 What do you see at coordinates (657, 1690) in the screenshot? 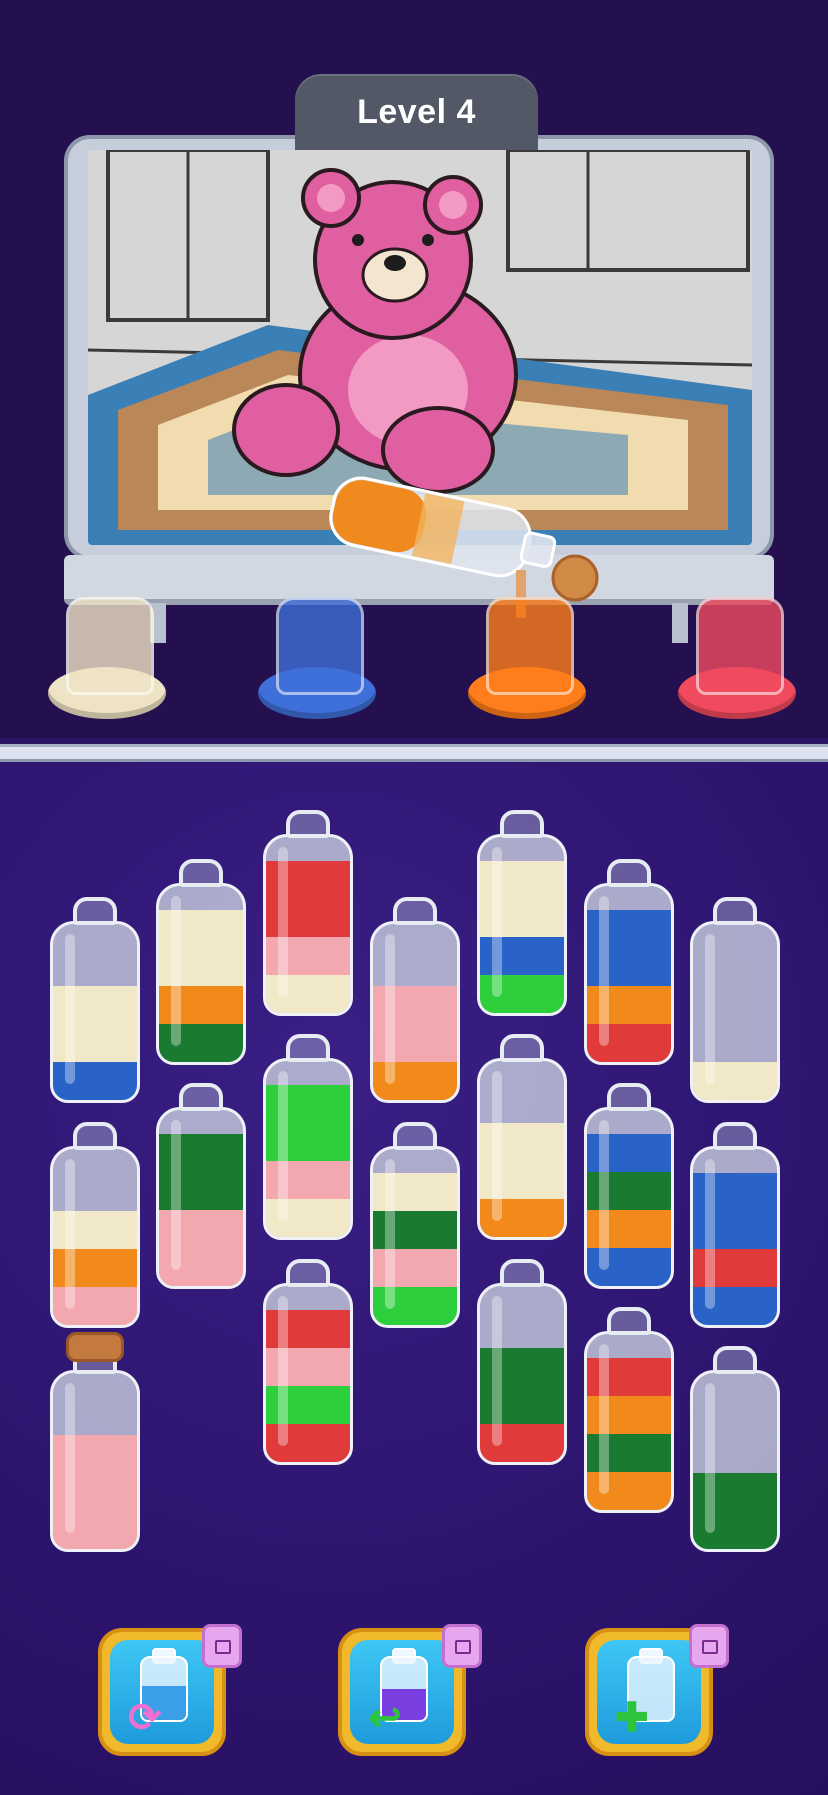
I see `add-bottle-button: ✚` at bounding box center [657, 1690].